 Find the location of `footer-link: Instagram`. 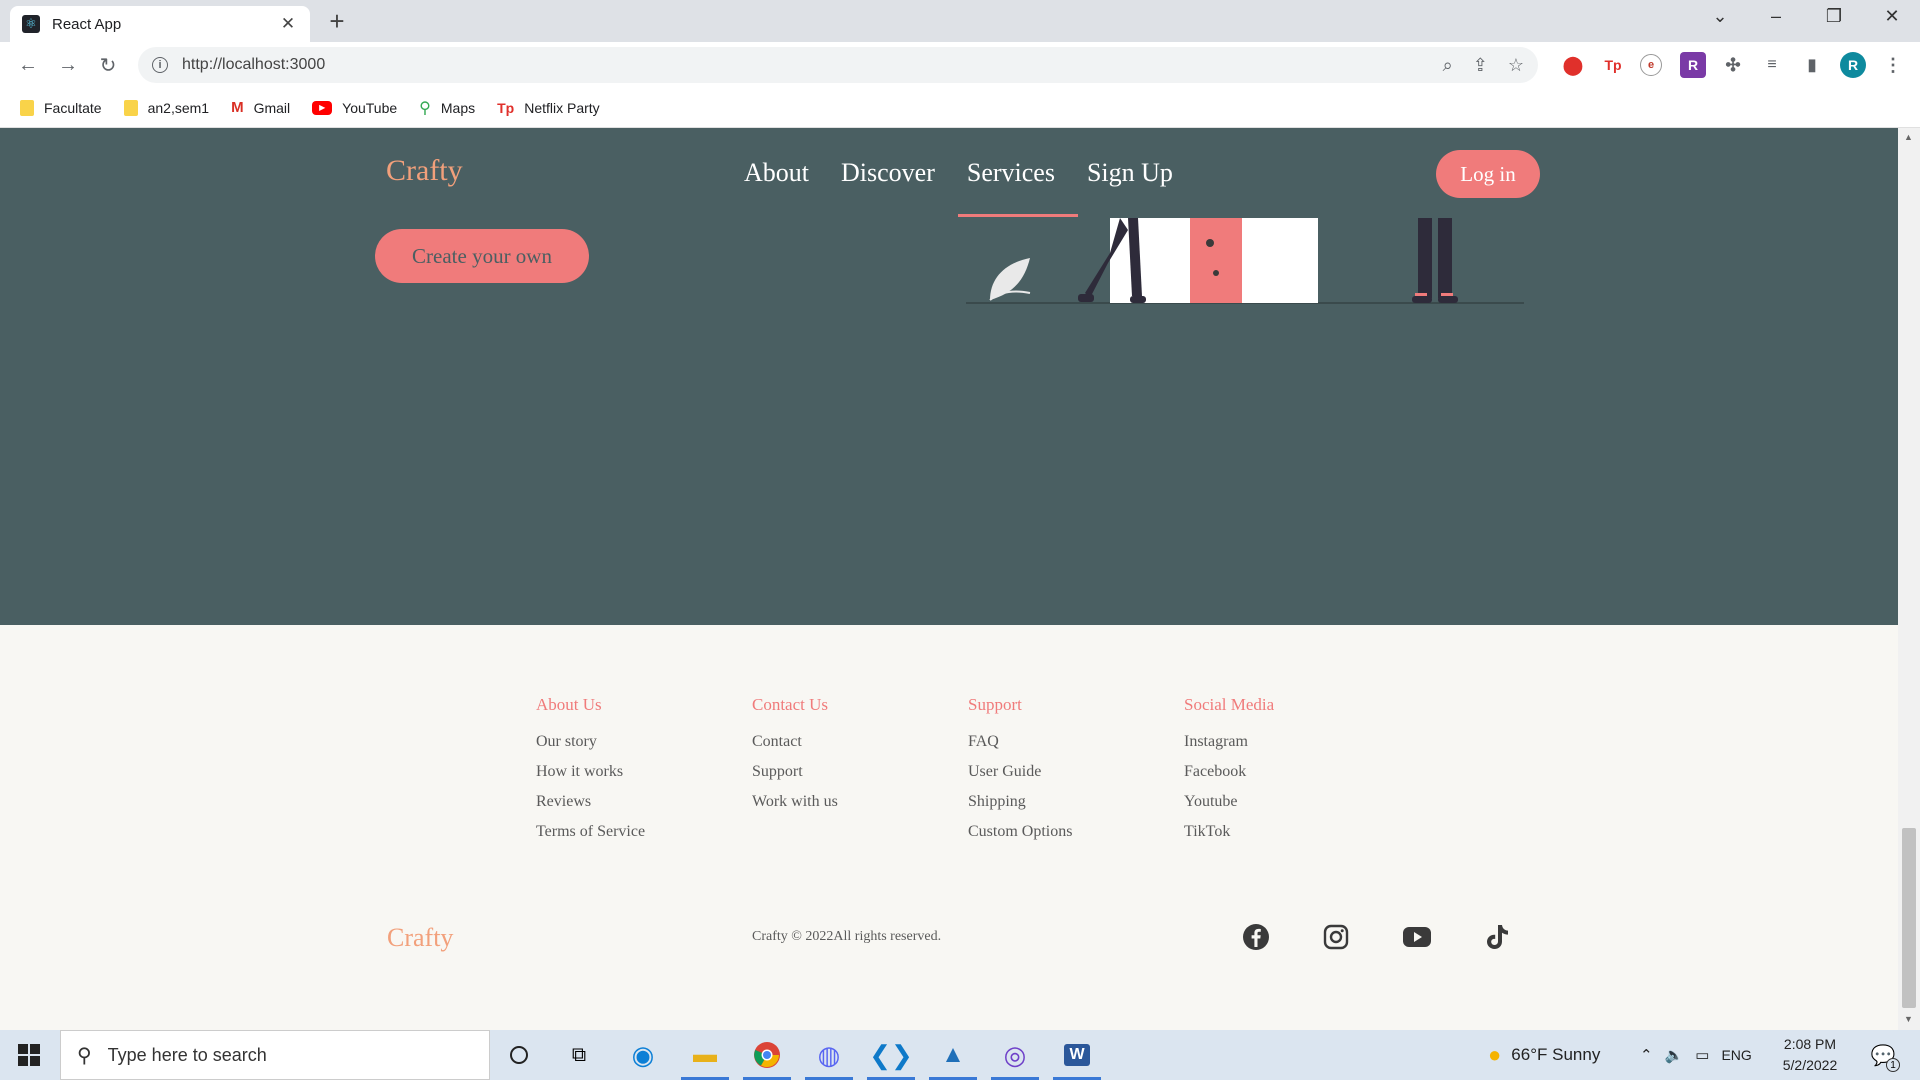

footer-link: Instagram is located at coordinates (1229, 742).